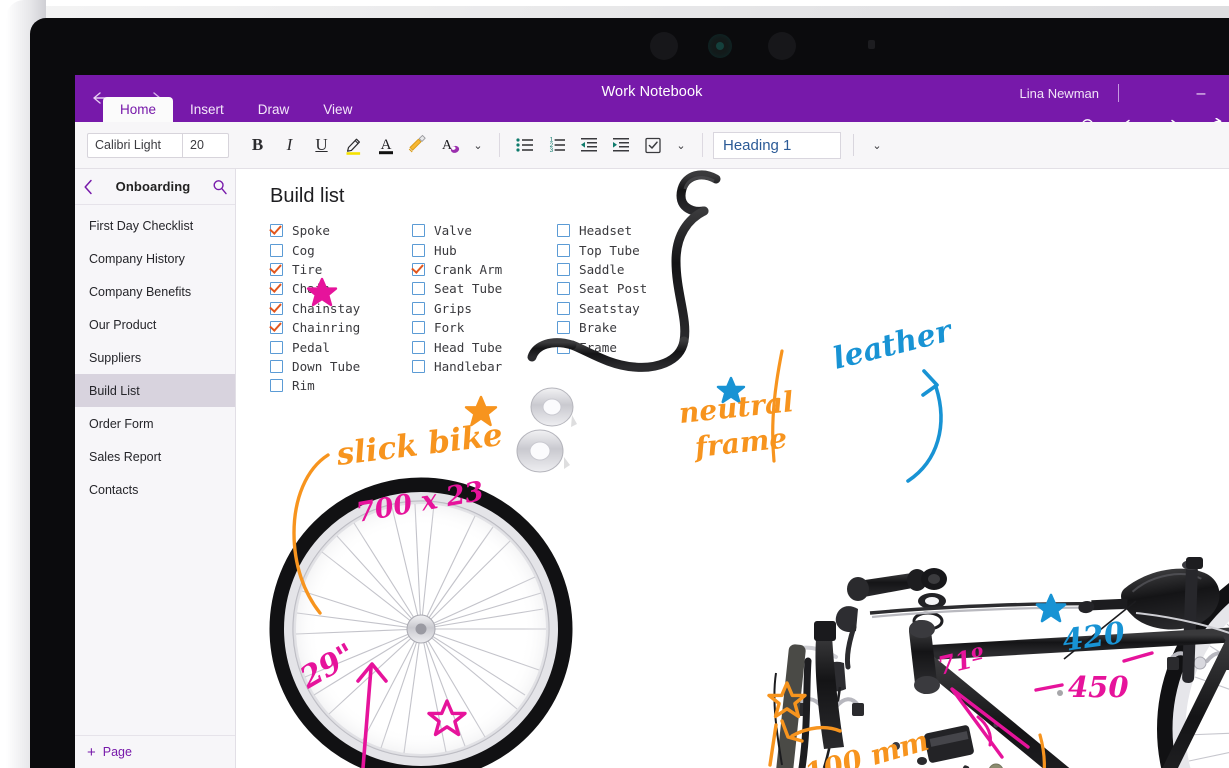 The image size is (1229, 768). What do you see at coordinates (117, 752) in the screenshot?
I see `add-page-label: Page` at bounding box center [117, 752].